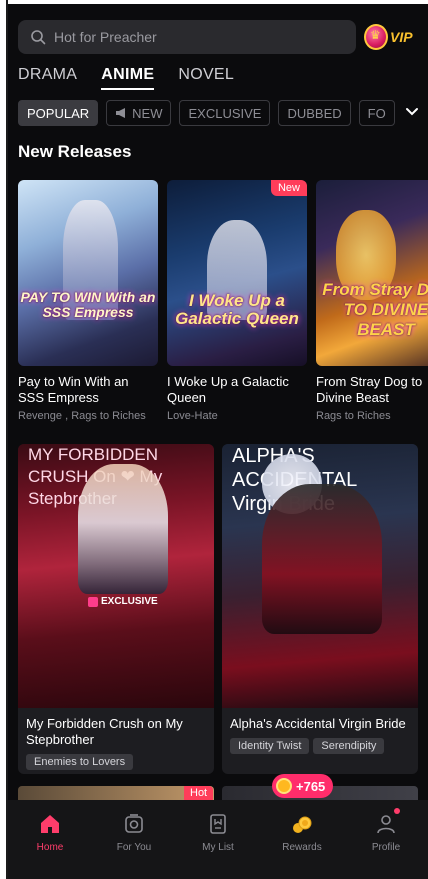  Describe the element at coordinates (386, 847) in the screenshot. I see `nav-label: Profile` at that location.